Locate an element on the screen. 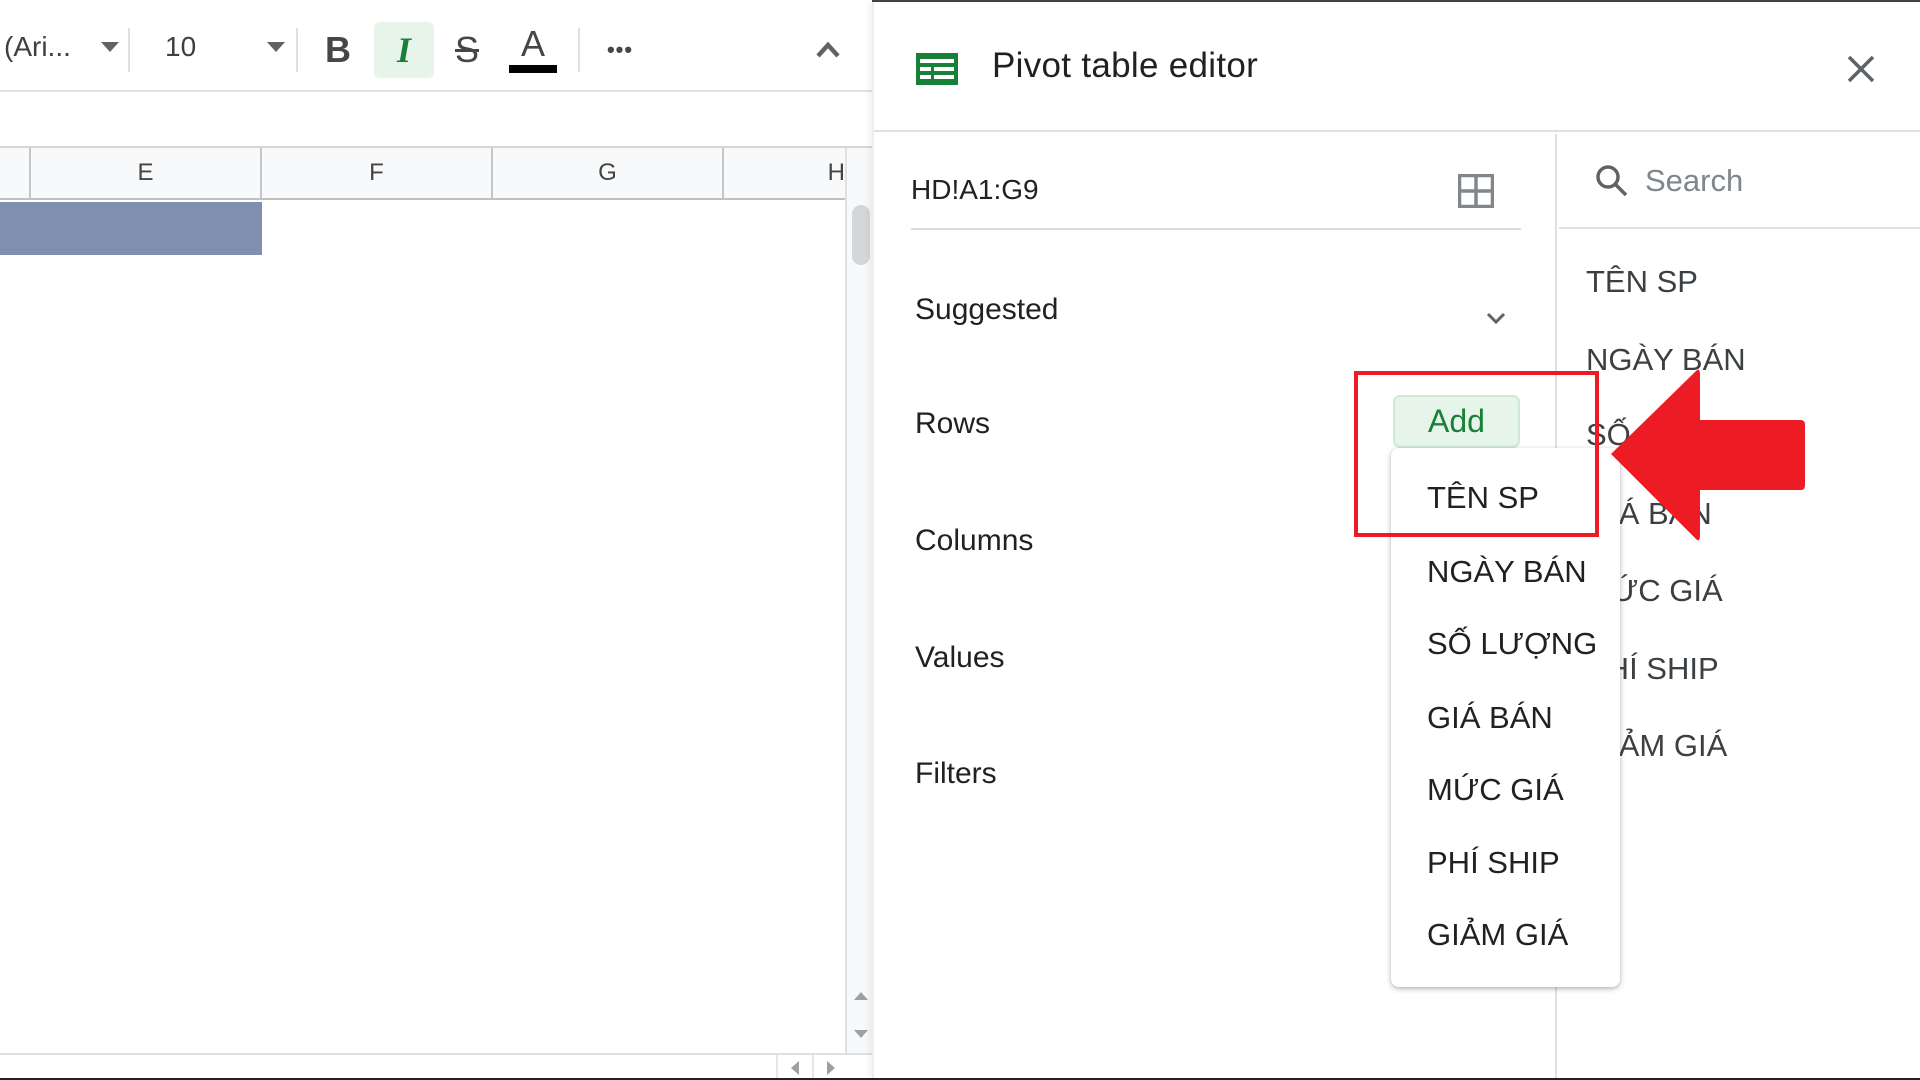 The height and width of the screenshot is (1080, 1920). chevron-up-icon is located at coordinates (828, 49).